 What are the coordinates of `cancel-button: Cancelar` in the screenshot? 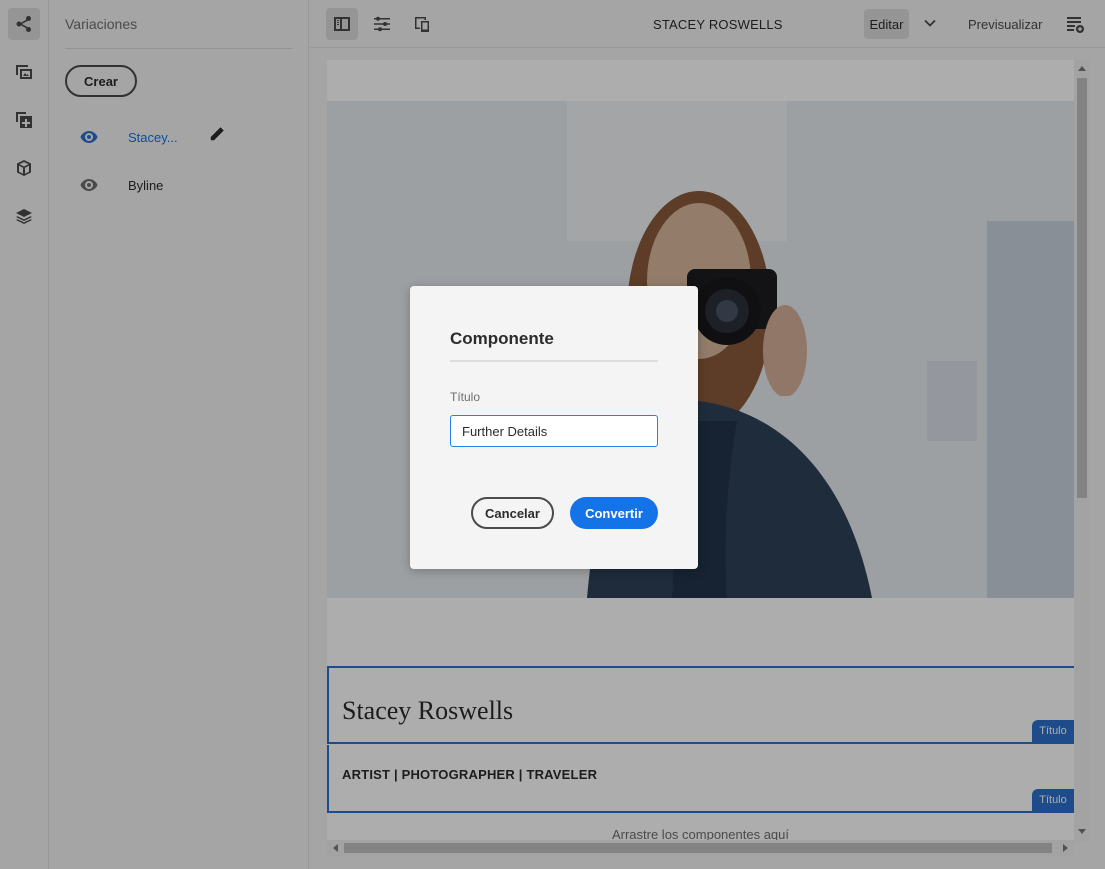 It's located at (512, 513).